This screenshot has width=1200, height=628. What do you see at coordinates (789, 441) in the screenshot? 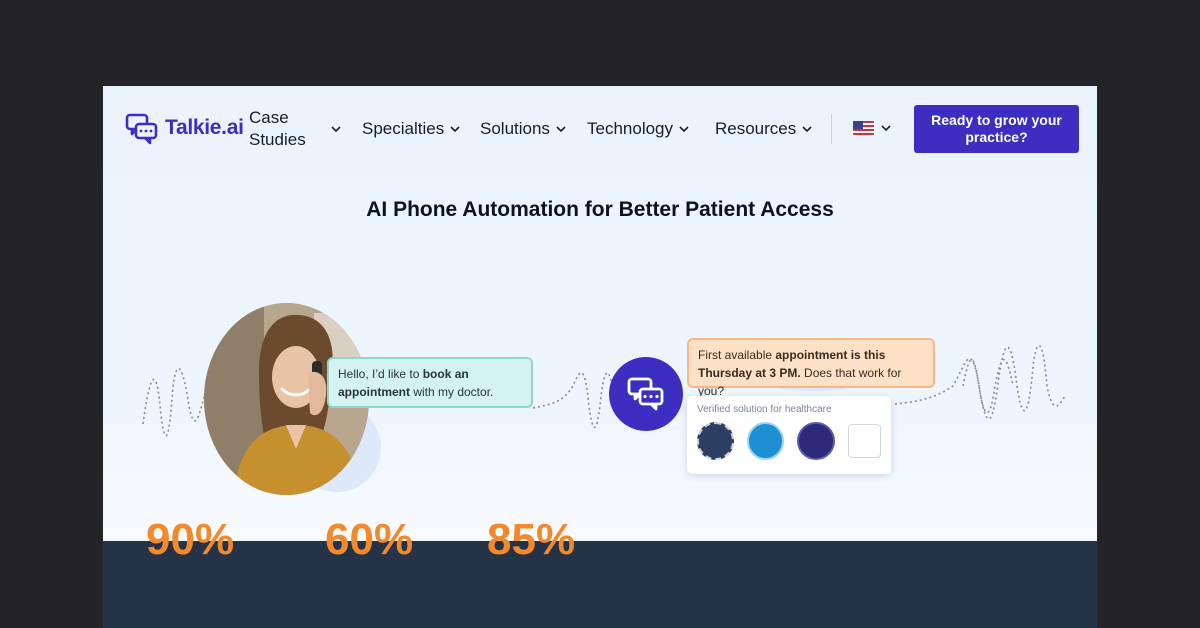
I see `certification-badges` at bounding box center [789, 441].